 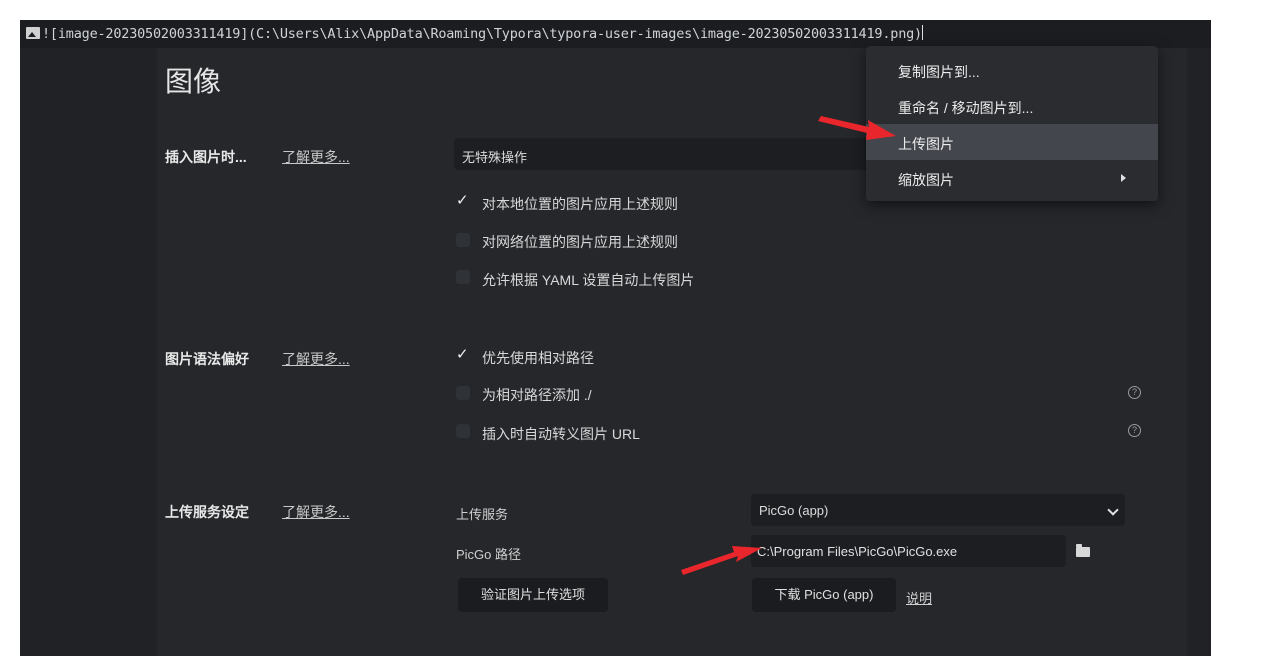 What do you see at coordinates (1012, 142) in the screenshot?
I see `menu-item-upload-image: 上传图片` at bounding box center [1012, 142].